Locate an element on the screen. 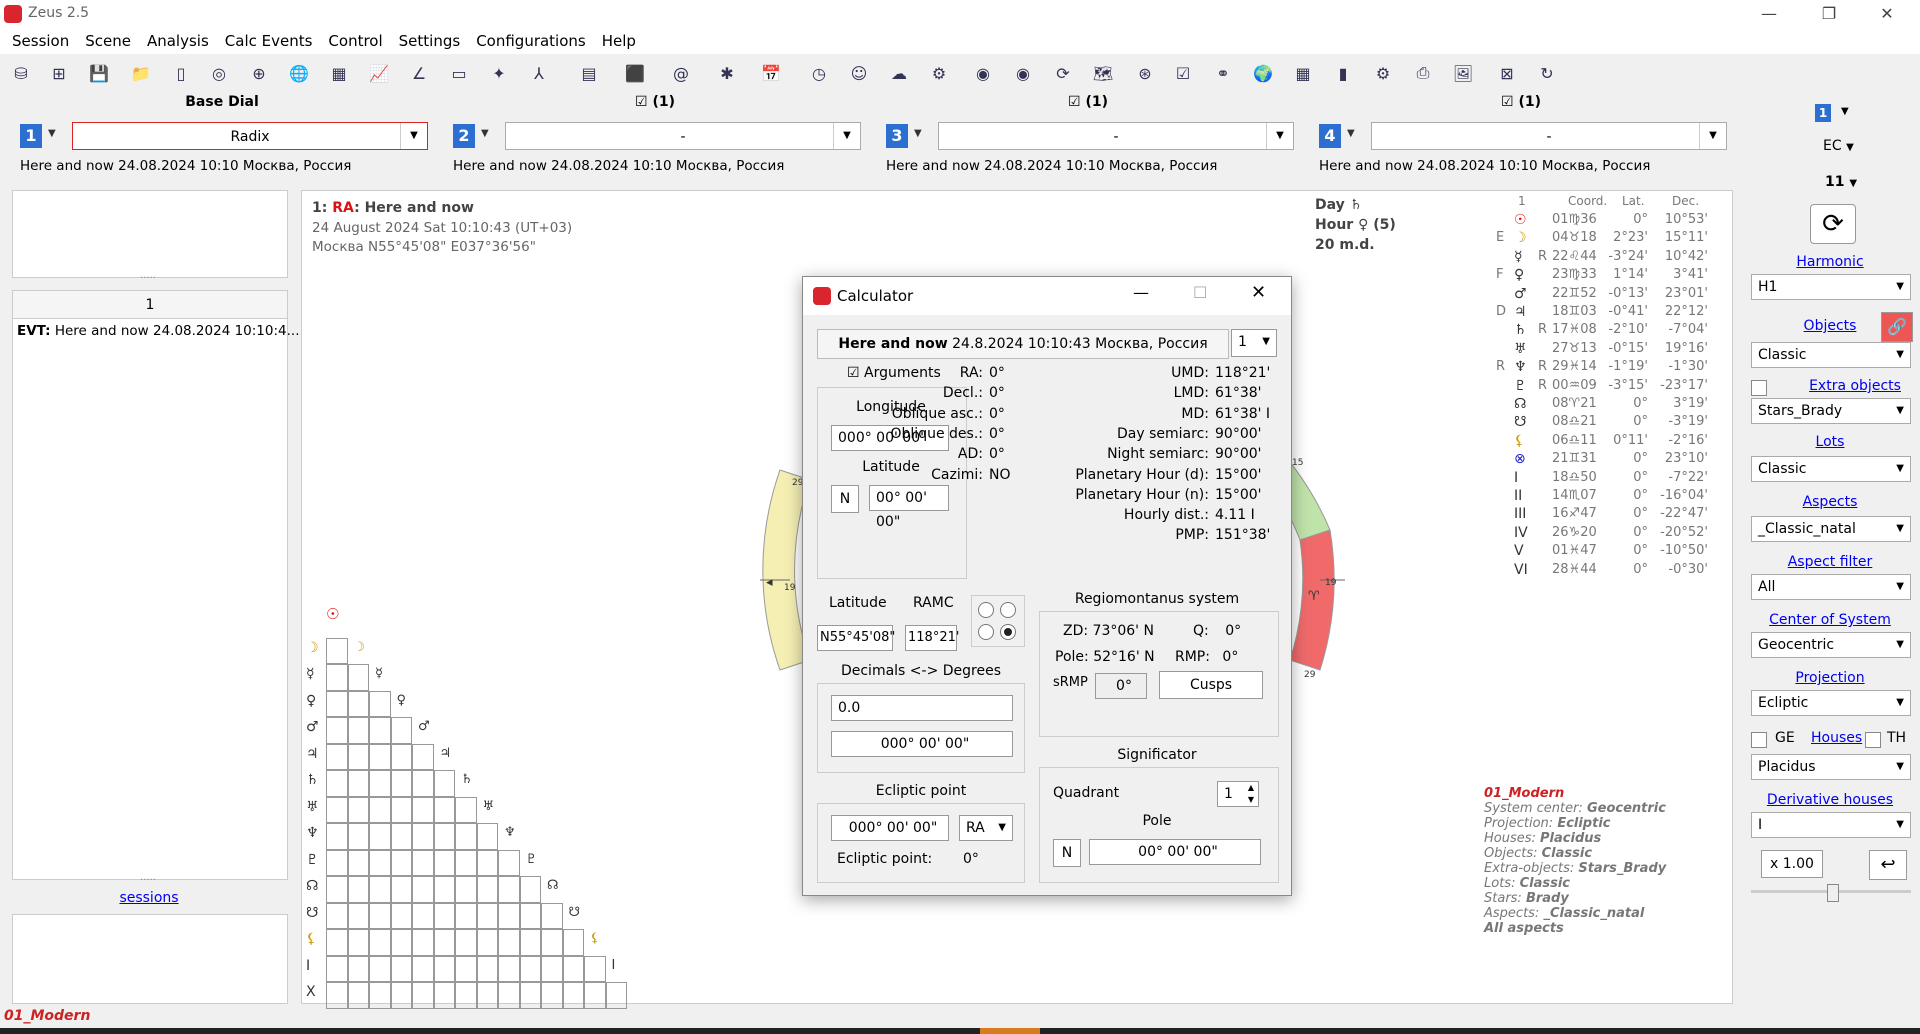 Image resolution: width=1920 pixels, height=1034 pixels. settings-icon: ⚙ is located at coordinates (1383, 73).